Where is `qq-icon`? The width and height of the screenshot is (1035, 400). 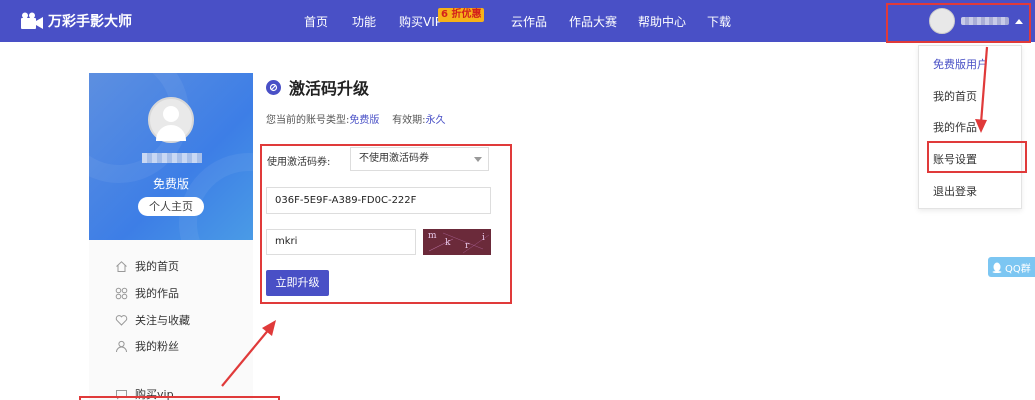 qq-icon is located at coordinates (997, 267).